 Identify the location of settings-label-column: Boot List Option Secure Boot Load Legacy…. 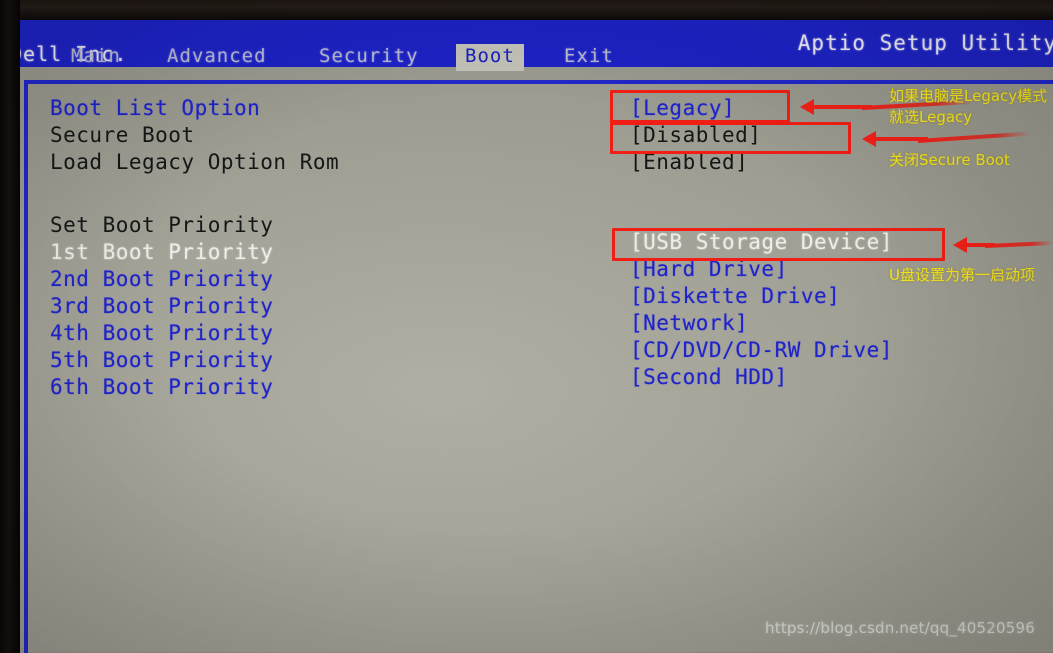
(194, 135).